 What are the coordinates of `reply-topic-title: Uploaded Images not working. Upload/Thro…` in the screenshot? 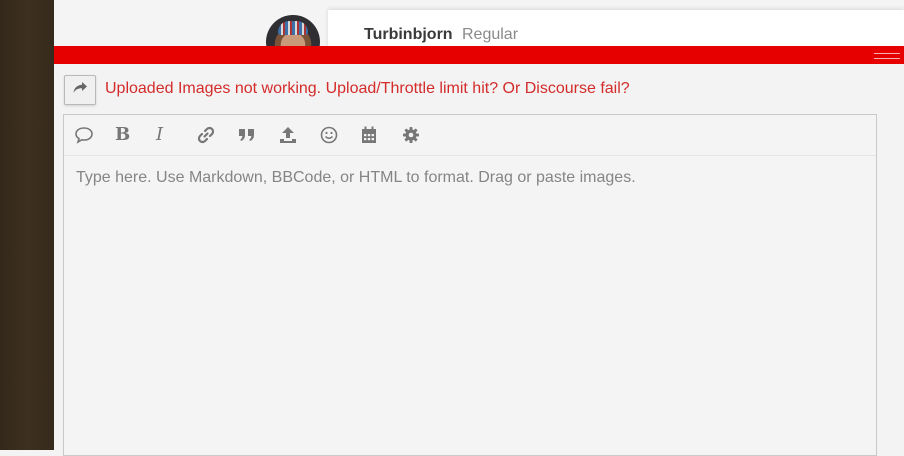 It's located at (367, 89).